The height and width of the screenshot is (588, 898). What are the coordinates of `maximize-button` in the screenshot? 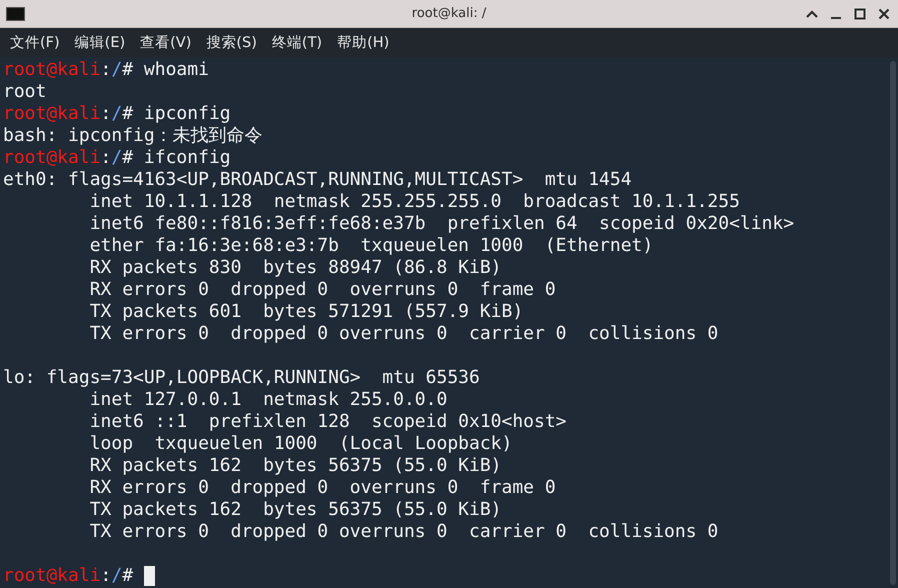 It's located at (860, 14).